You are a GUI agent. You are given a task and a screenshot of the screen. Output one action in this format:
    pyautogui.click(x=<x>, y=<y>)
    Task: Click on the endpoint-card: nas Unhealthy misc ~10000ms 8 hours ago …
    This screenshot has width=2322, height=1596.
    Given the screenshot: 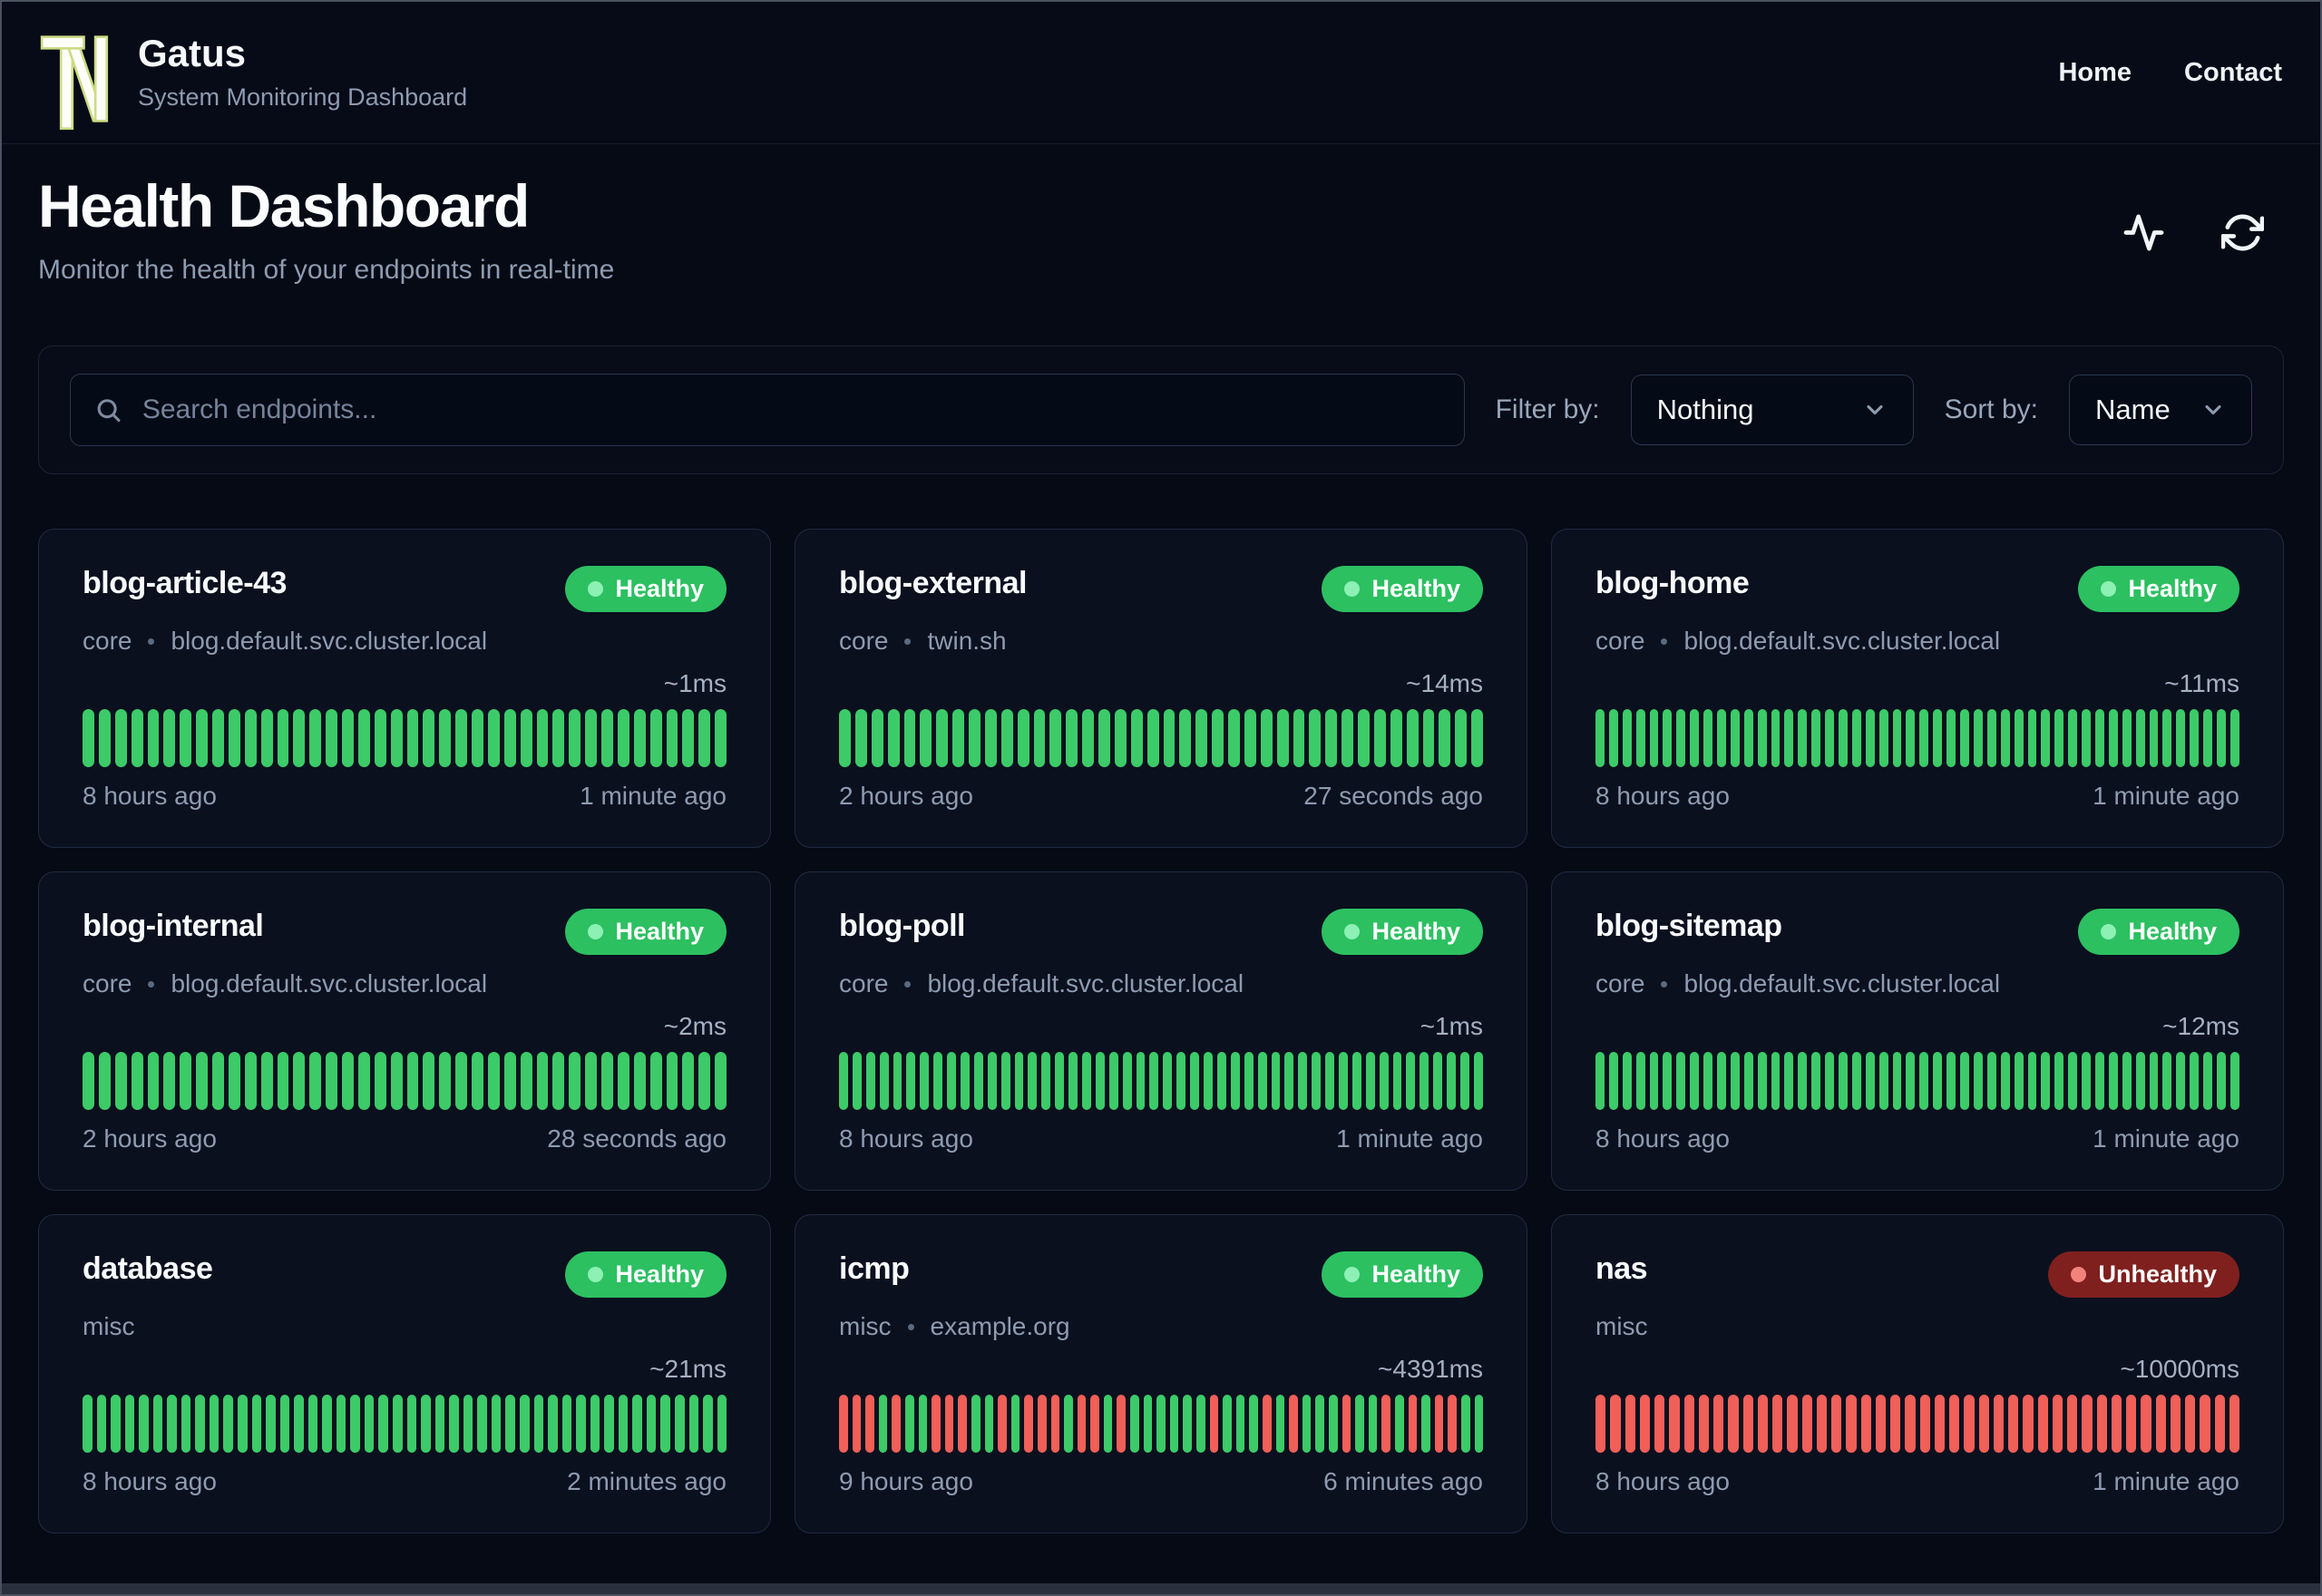 What is the action you would take?
    pyautogui.click(x=1917, y=1373)
    